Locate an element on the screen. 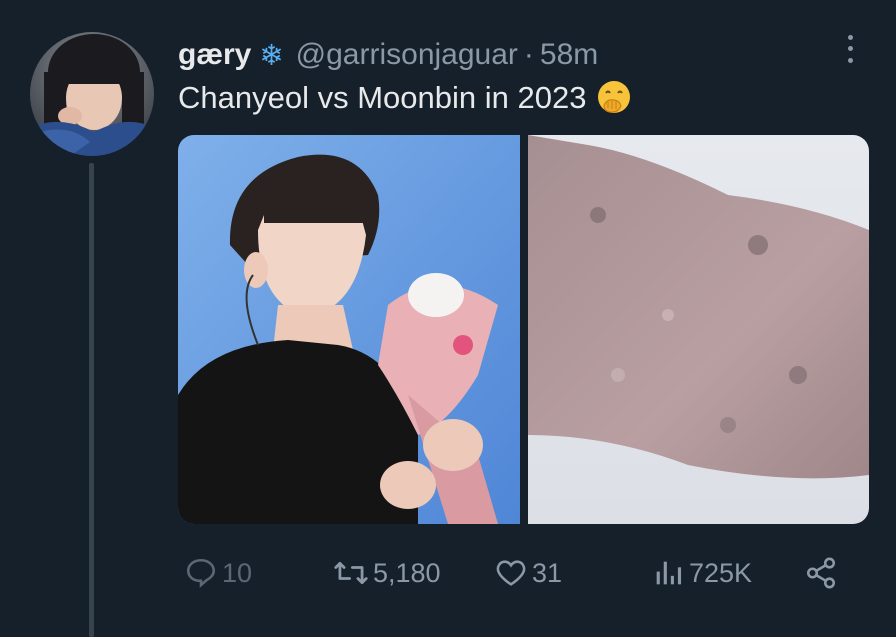 The image size is (896, 637). more-options-icon is located at coordinates (850, 49).